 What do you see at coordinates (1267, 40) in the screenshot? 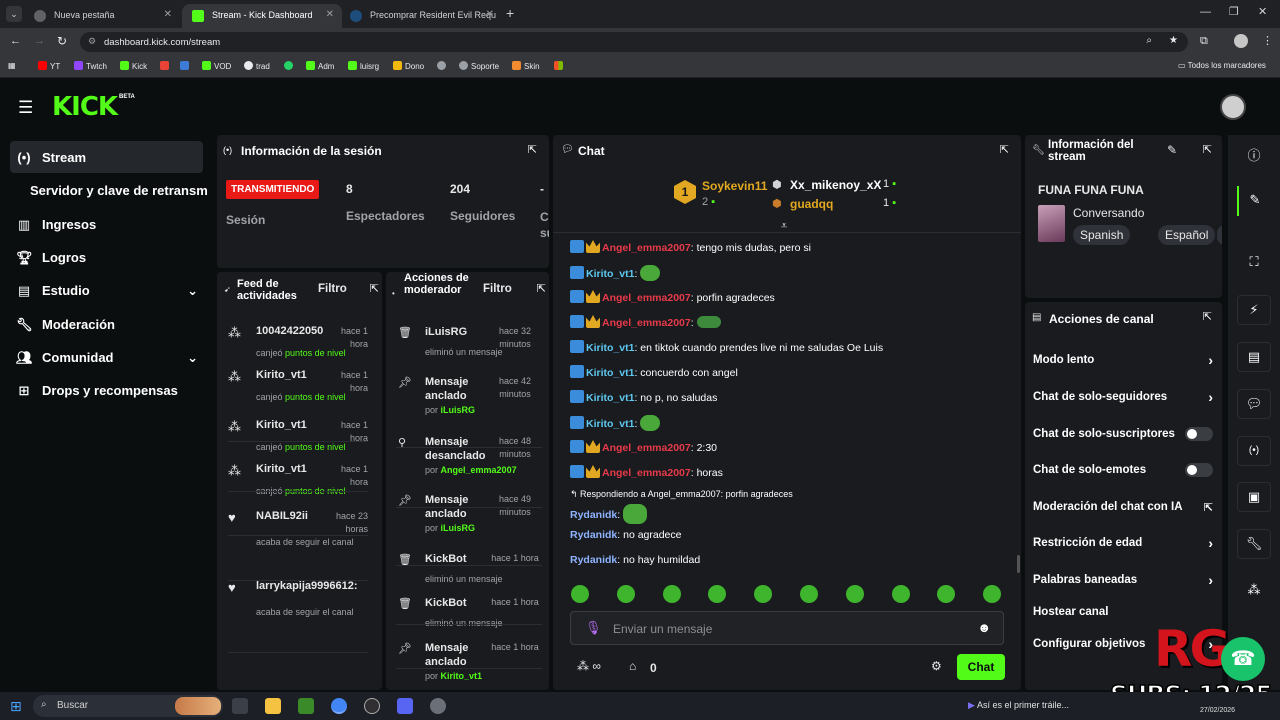
I see `menu-icon: ⋮` at bounding box center [1267, 40].